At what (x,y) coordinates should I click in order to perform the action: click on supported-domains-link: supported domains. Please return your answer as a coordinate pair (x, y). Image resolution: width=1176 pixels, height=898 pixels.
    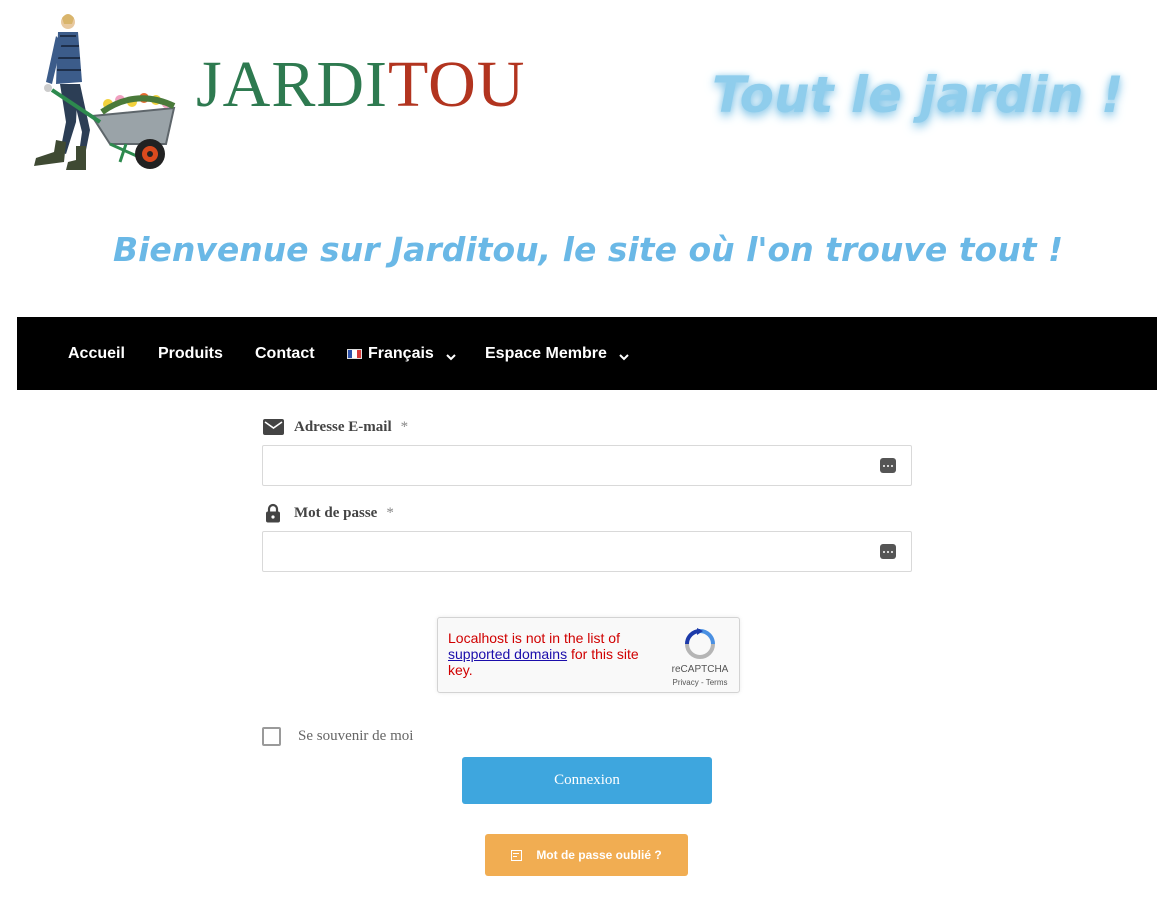
    Looking at the image, I should click on (507, 654).